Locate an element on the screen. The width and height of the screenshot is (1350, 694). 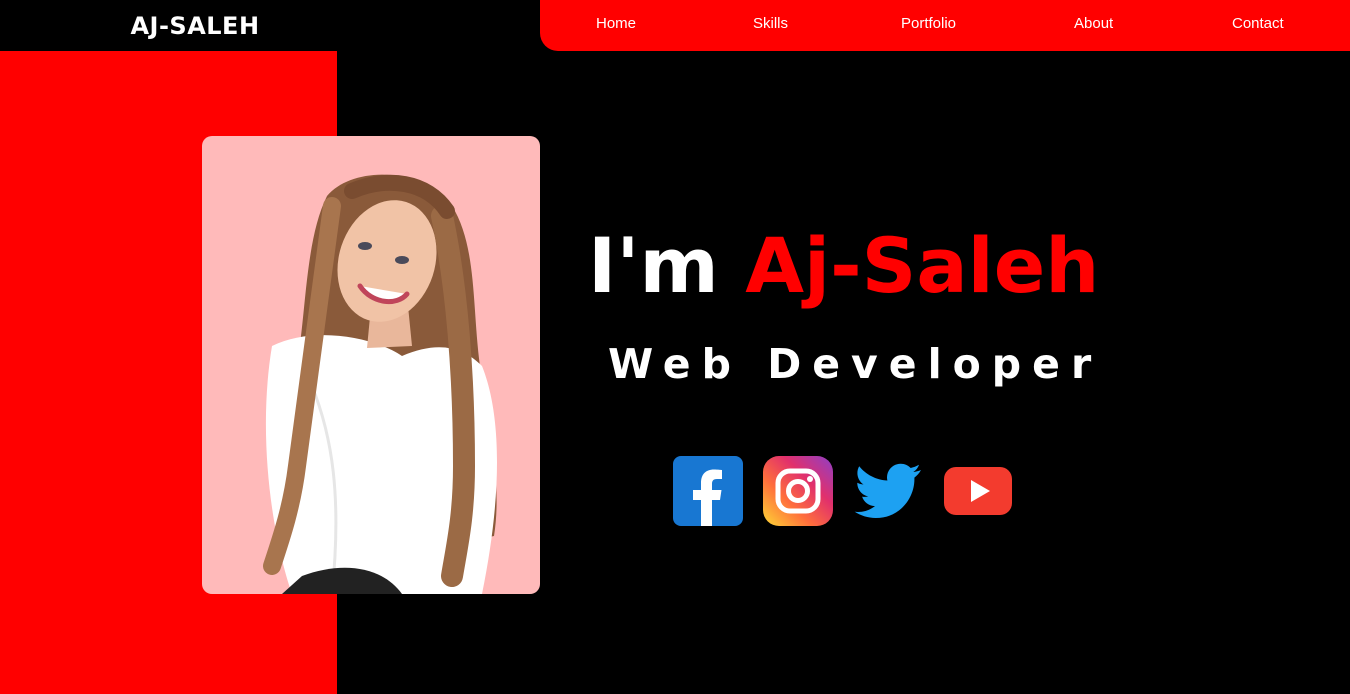
social-links is located at coordinates (843, 491).